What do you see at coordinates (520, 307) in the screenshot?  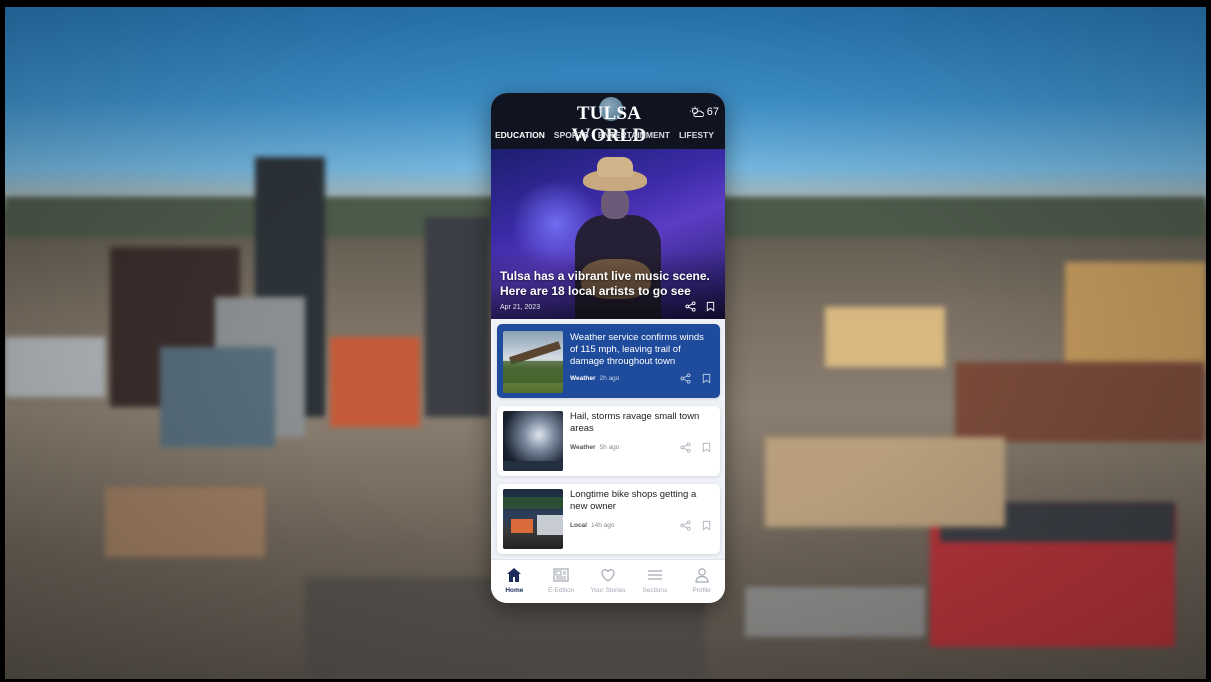 I see `hero-date: Apr 21, 2023` at bounding box center [520, 307].